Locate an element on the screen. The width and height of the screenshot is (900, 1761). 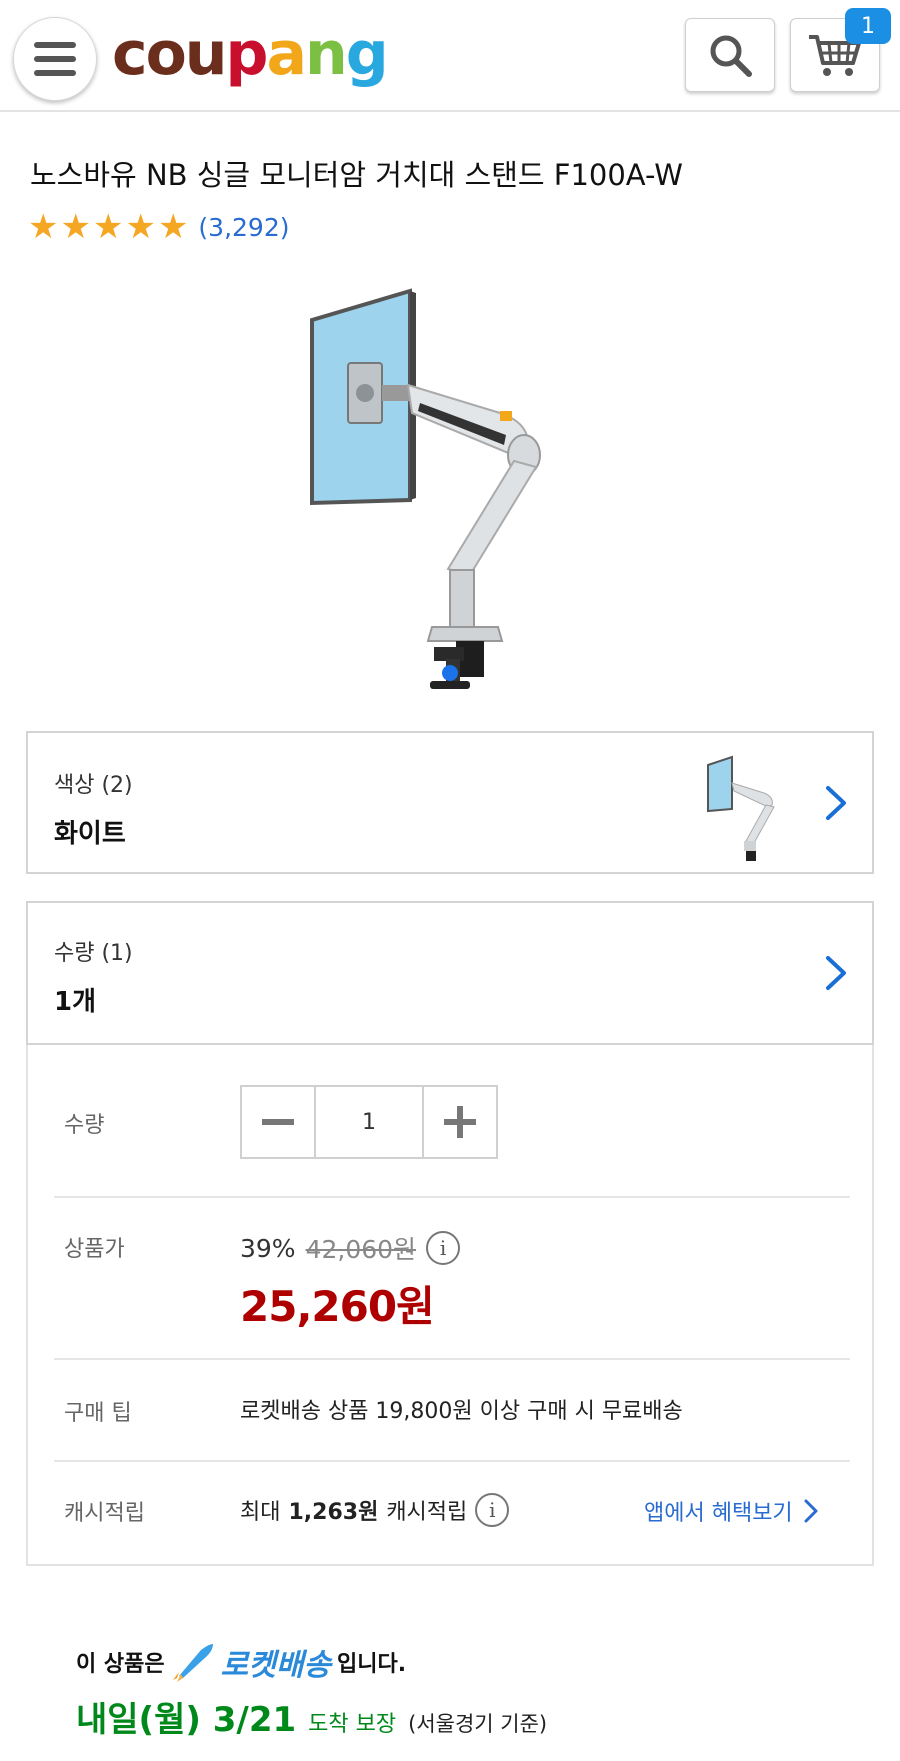
rocket-icon is located at coordinates (192, 1663).